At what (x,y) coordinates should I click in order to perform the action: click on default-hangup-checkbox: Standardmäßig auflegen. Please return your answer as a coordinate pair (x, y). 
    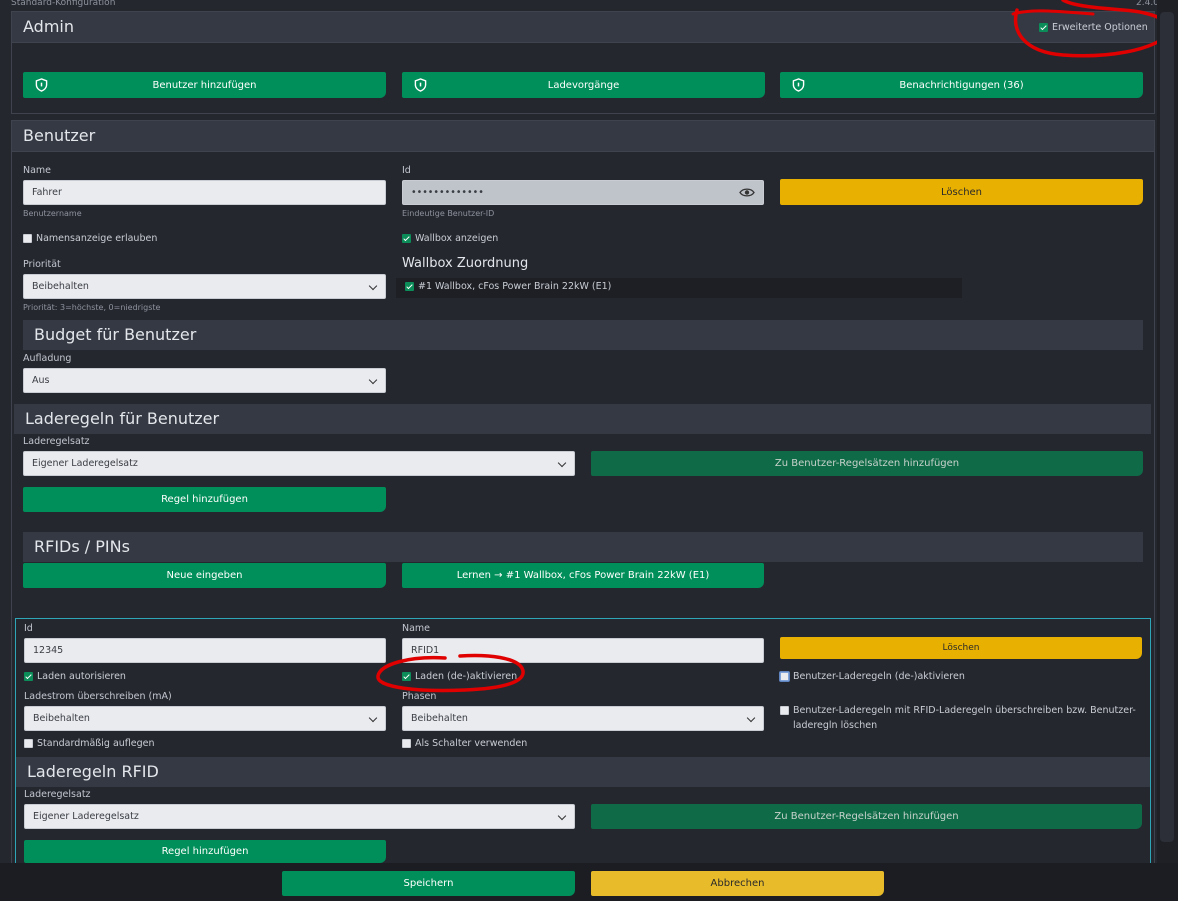
    Looking at the image, I should click on (89, 743).